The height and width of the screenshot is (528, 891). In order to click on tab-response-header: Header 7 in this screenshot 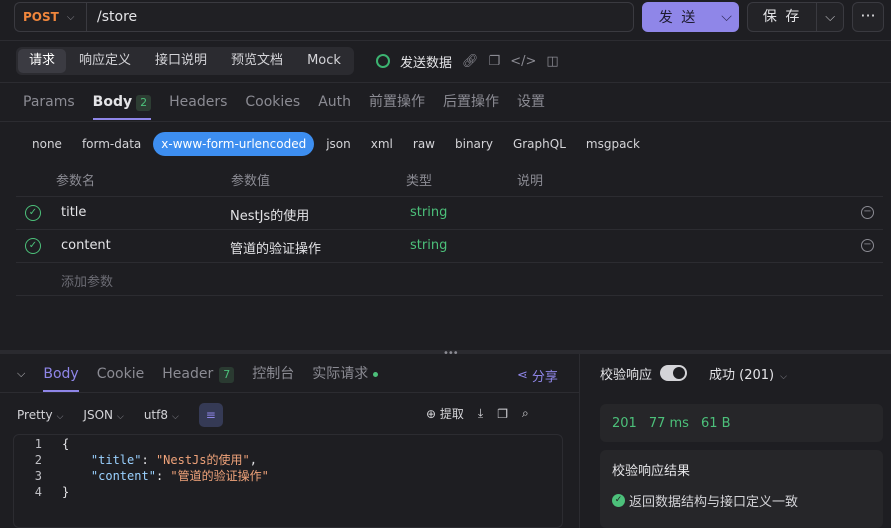, I will do `click(198, 374)`.